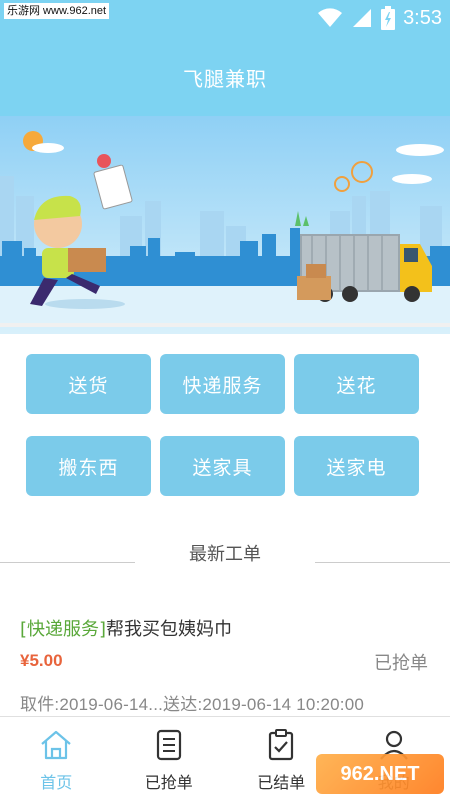 The height and width of the screenshot is (800, 450). I want to click on status-bar: 乐游网 www.962.net 3:53, so click(225, 19).